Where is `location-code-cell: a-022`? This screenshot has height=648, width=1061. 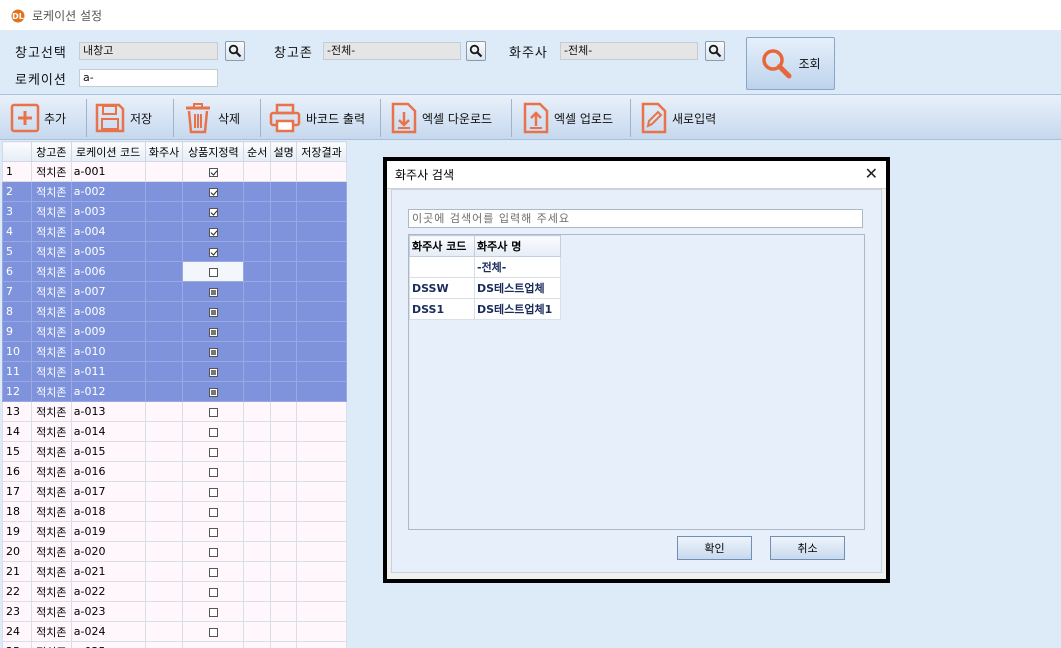 location-code-cell: a-022 is located at coordinates (108, 591).